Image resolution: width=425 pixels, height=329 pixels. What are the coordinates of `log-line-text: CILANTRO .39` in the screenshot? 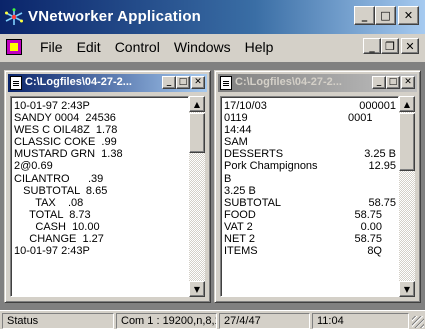 It's located at (59, 178).